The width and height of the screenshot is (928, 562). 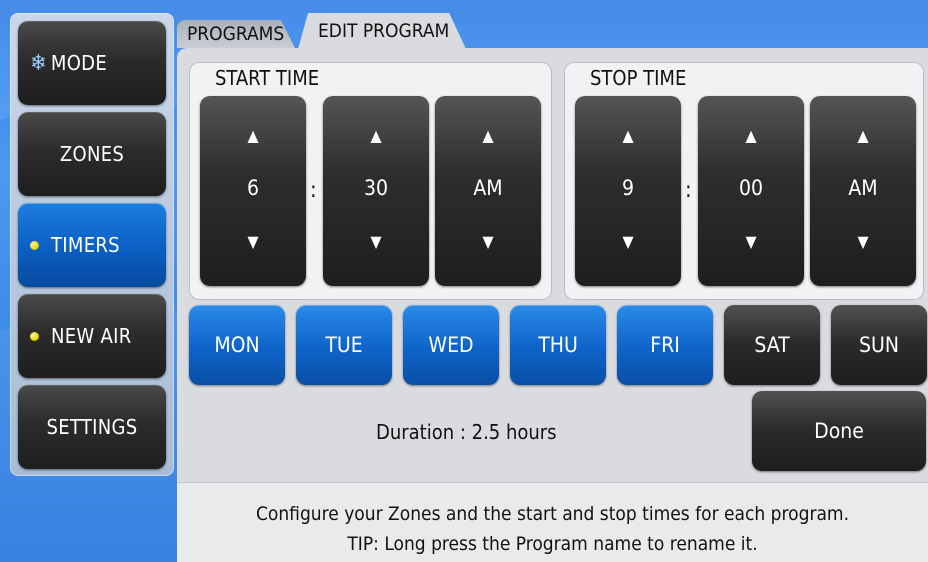 I want to click on stop-minute-spinner: ▲ 00 ▼, so click(x=751, y=191).